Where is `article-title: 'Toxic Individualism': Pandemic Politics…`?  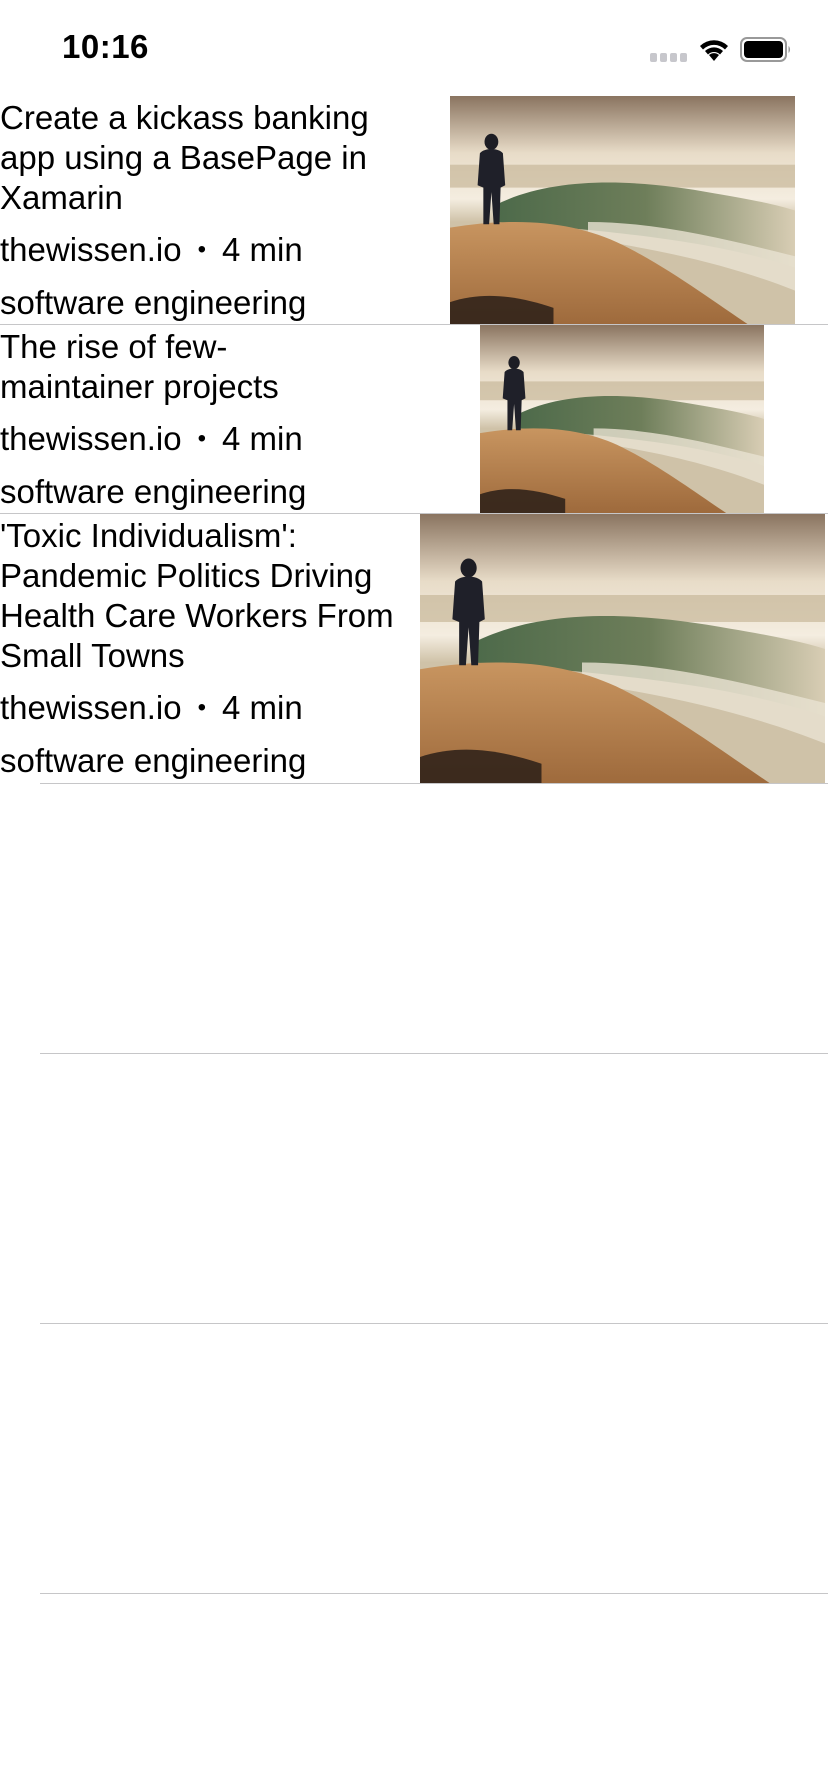
article-title: 'Toxic Individualism': Pandemic Politics… is located at coordinates (197, 595).